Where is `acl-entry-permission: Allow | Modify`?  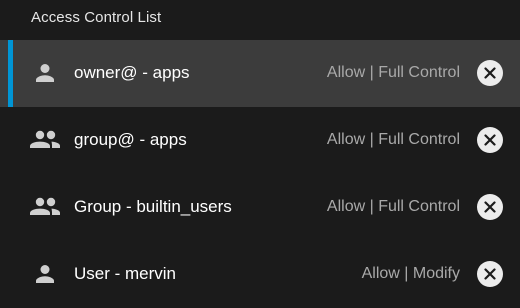
acl-entry-permission: Allow | Modify is located at coordinates (410, 273).